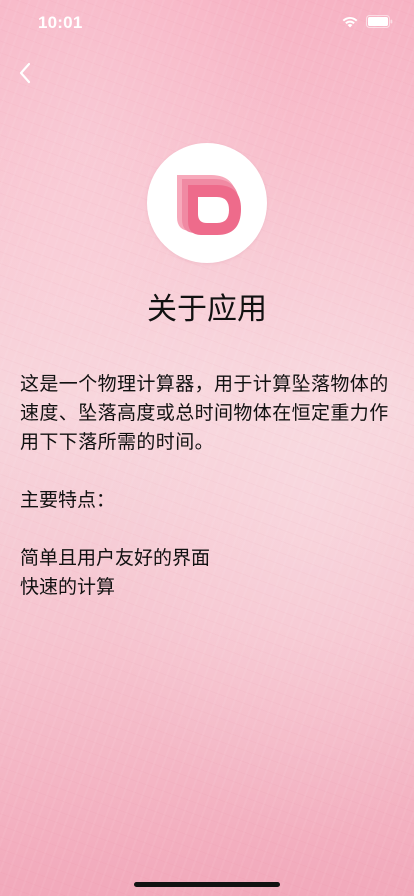 Image resolution: width=414 pixels, height=896 pixels. What do you see at coordinates (115, 558) in the screenshot?
I see `feature-item: 简单且用户友好的界面` at bounding box center [115, 558].